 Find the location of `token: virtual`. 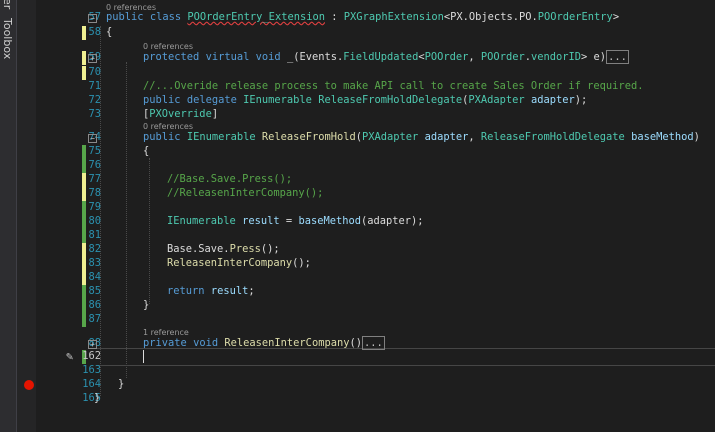

token: virtual is located at coordinates (227, 57).